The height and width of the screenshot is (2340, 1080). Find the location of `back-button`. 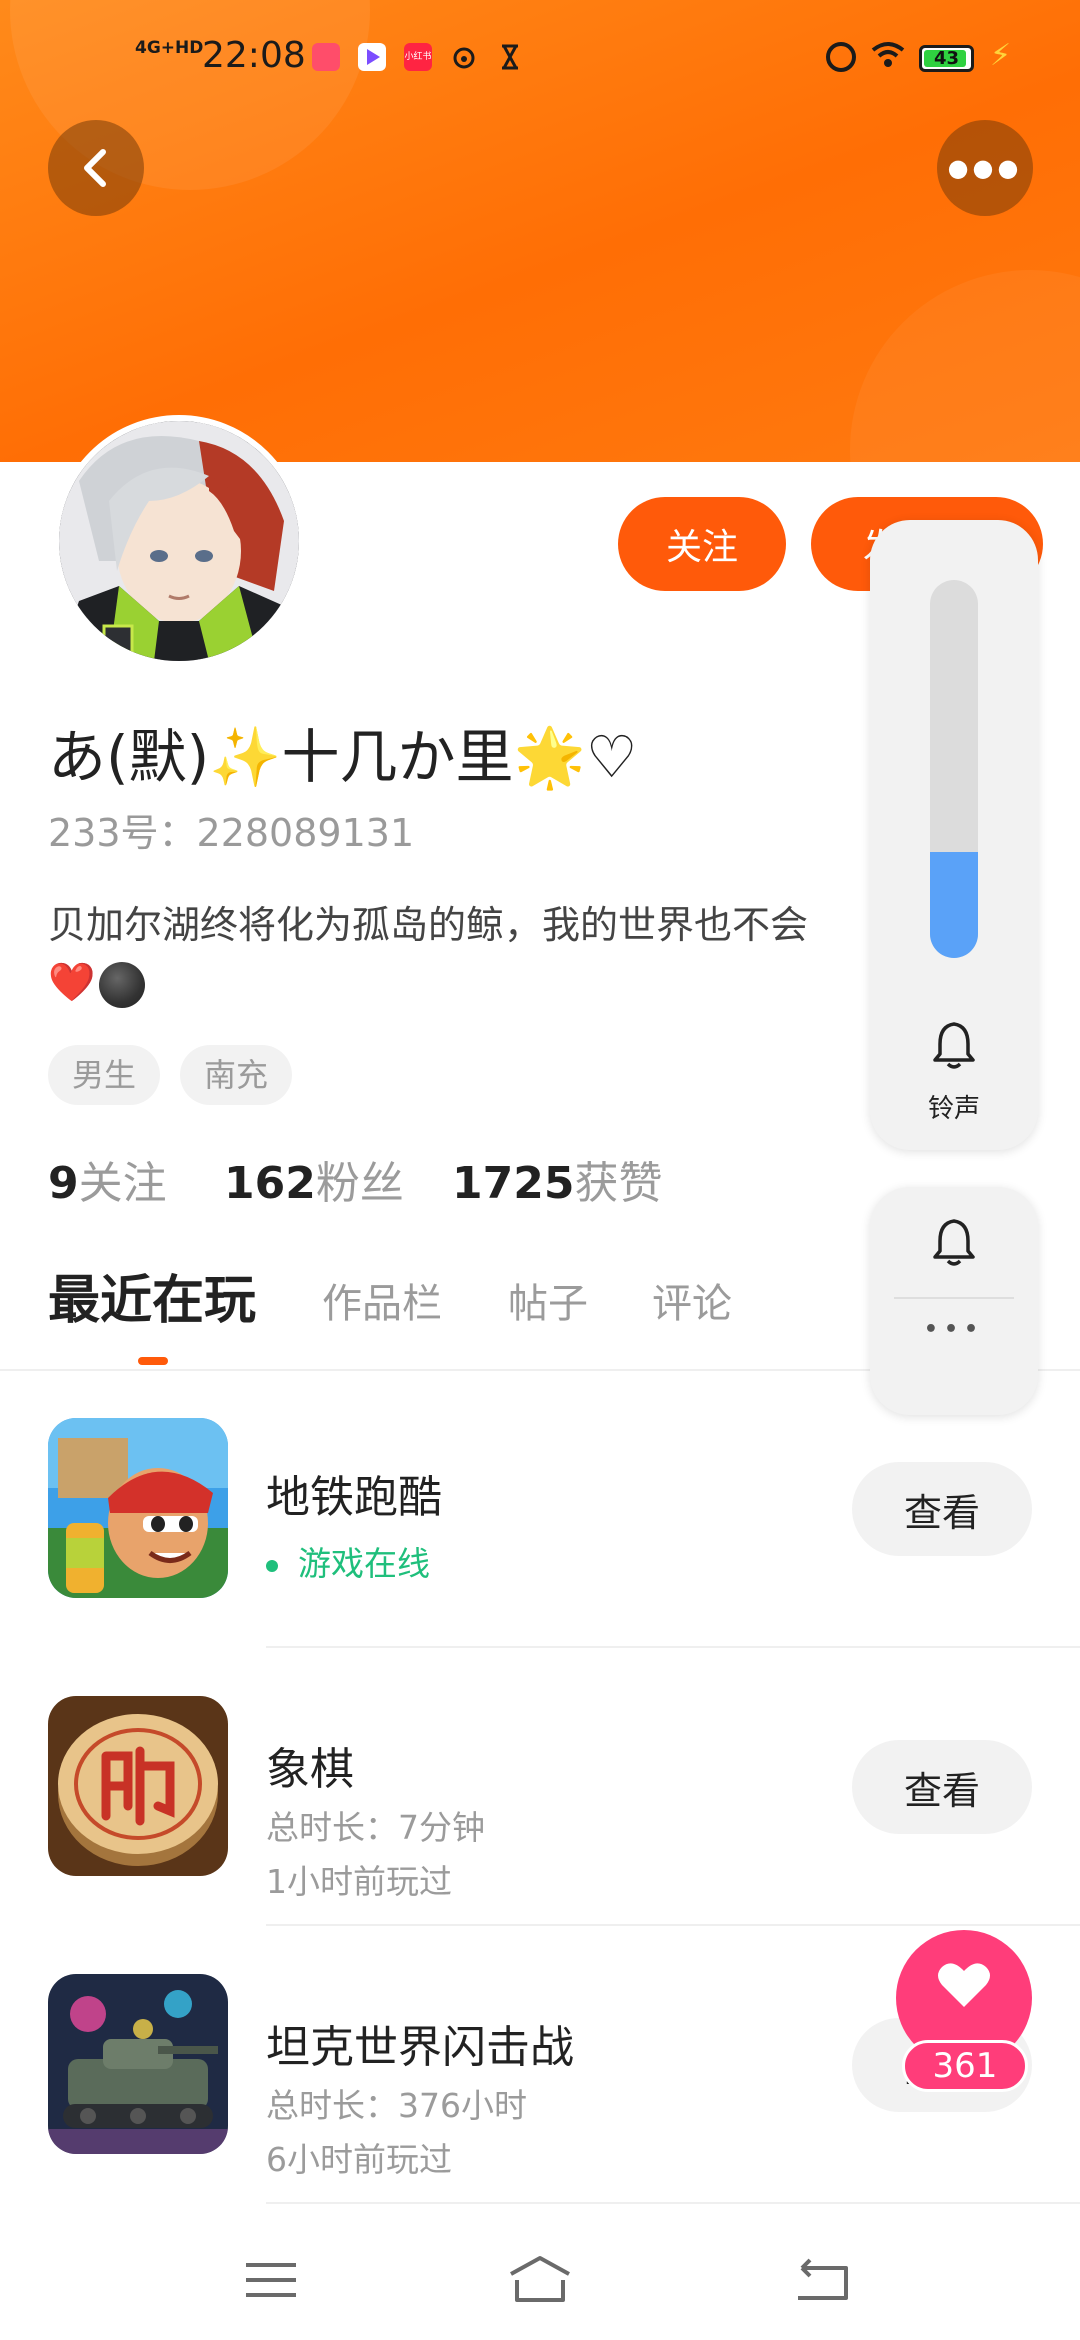

back-button is located at coordinates (96, 168).